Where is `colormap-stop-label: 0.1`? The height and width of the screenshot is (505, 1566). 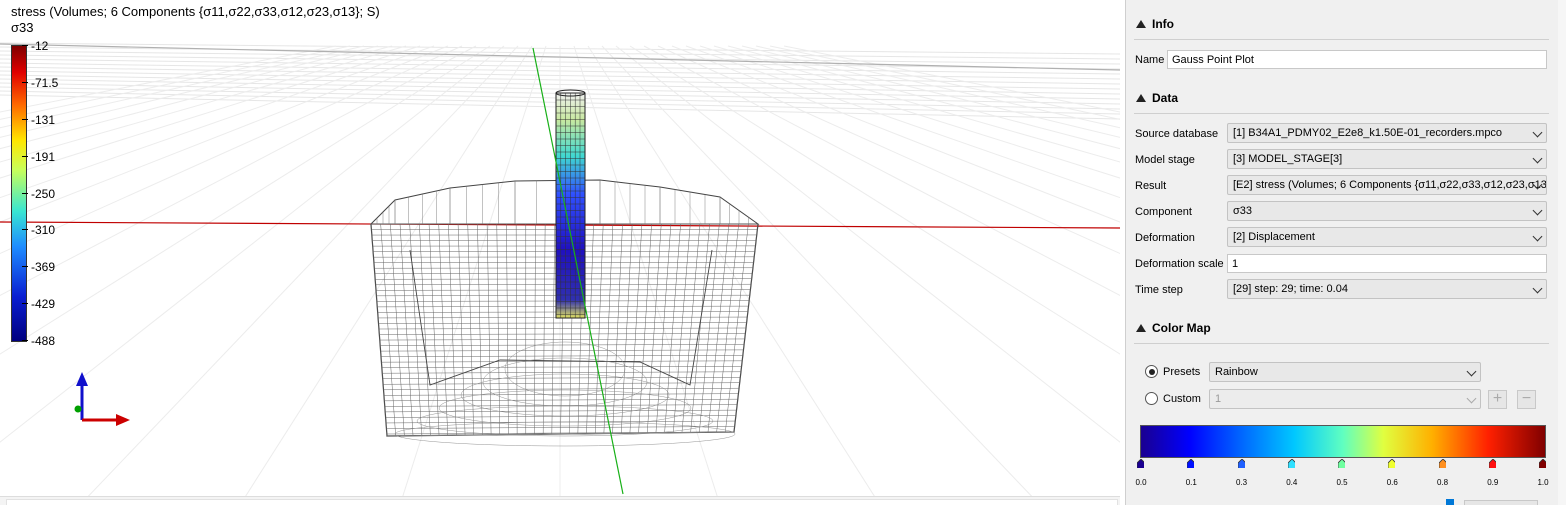
colormap-stop-label: 0.1 is located at coordinates (1191, 482).